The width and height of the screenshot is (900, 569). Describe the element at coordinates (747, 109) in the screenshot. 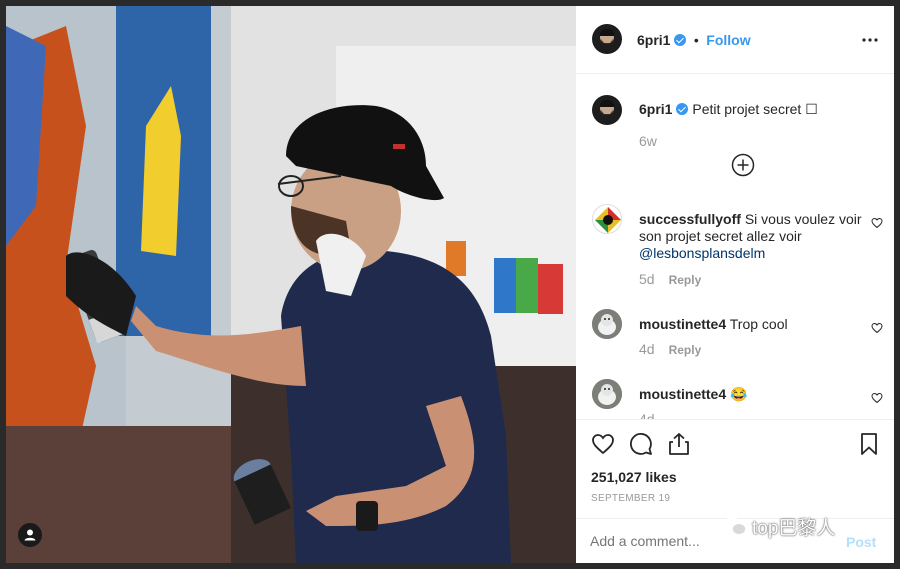

I see `caption-text: Petit projet secret` at that location.